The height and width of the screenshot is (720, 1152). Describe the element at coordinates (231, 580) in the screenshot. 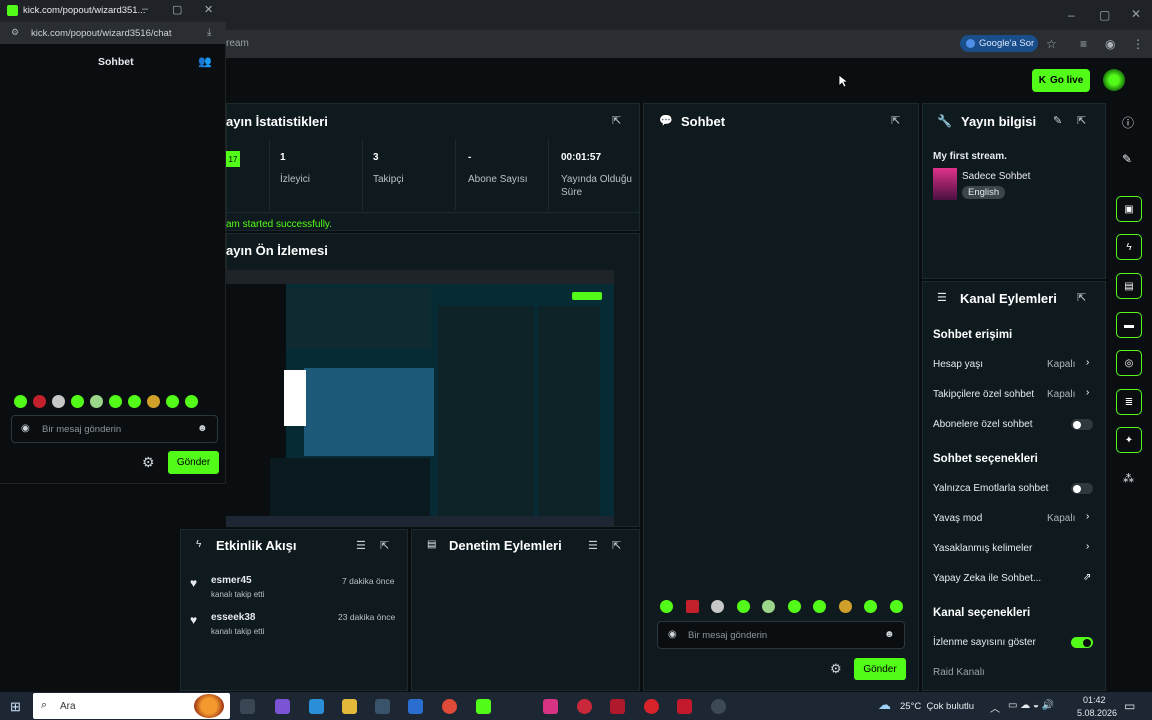

I see `activity-user: esmer45` at that location.